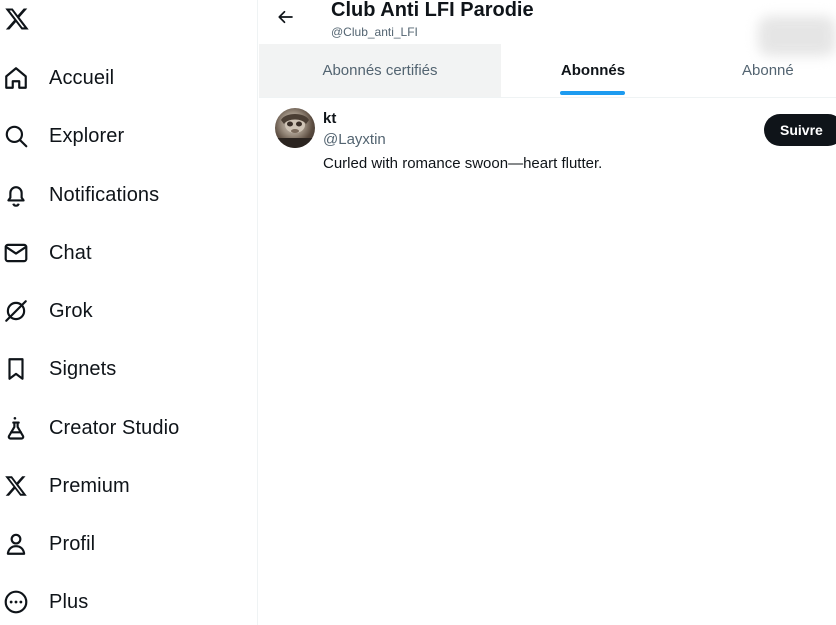 Image resolution: width=836 pixels, height=625 pixels. I want to click on sidebar-item-creator-studio: Creator Studio, so click(125, 428).